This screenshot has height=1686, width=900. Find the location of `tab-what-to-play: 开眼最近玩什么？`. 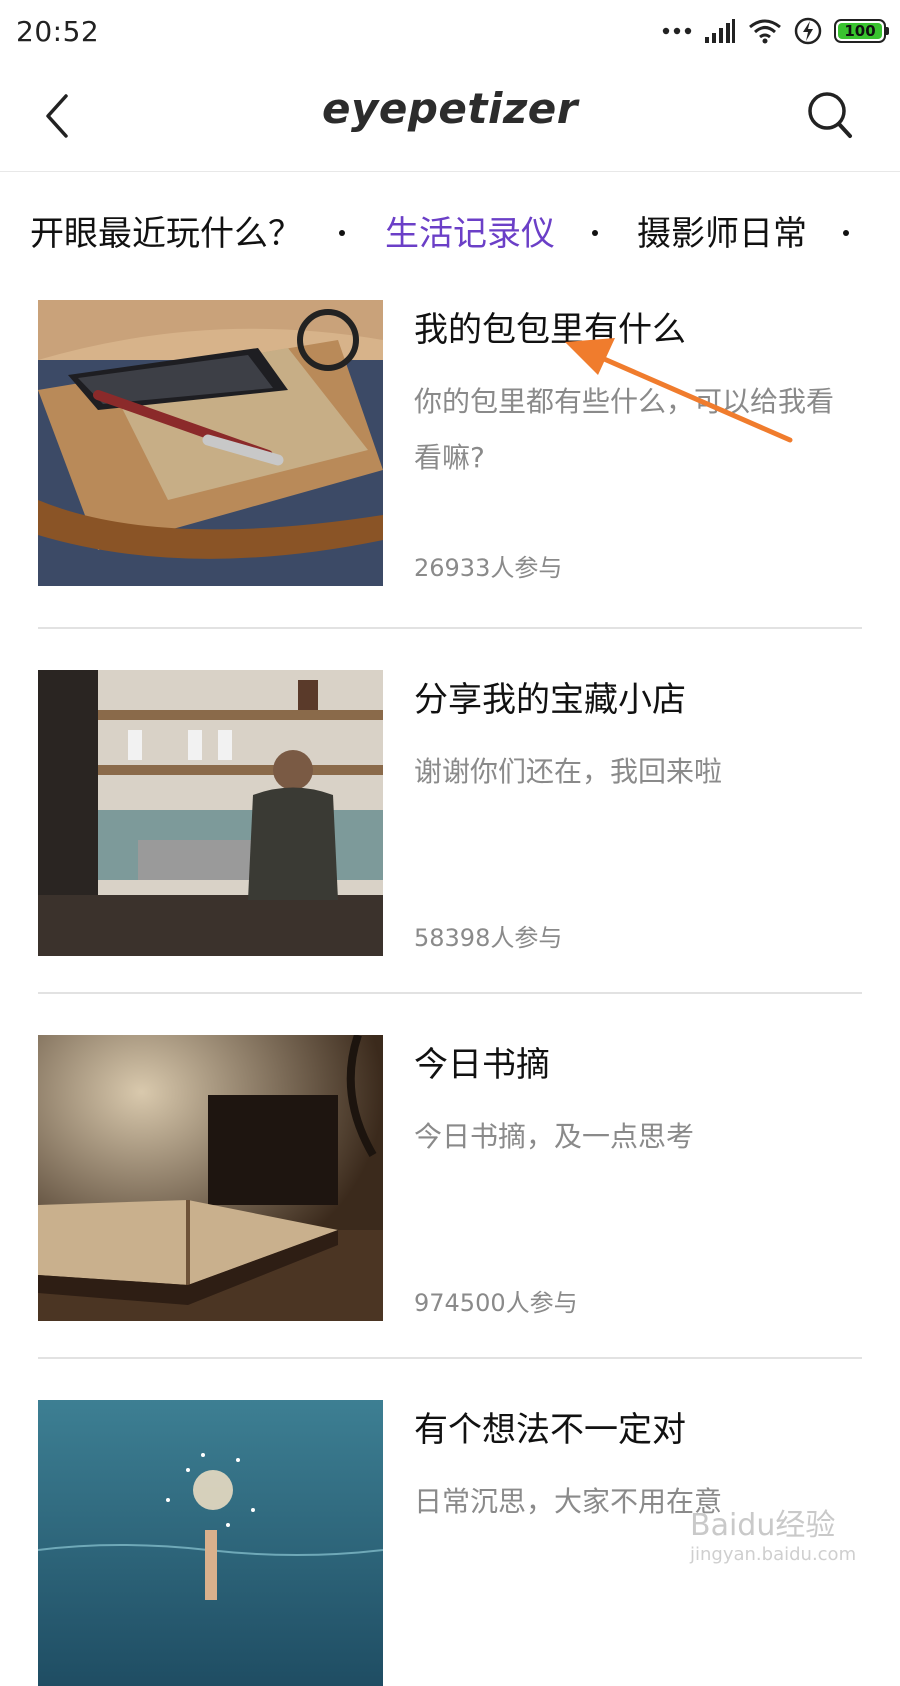

tab-what-to-play: 开眼最近玩什么？ is located at coordinates (166, 234).